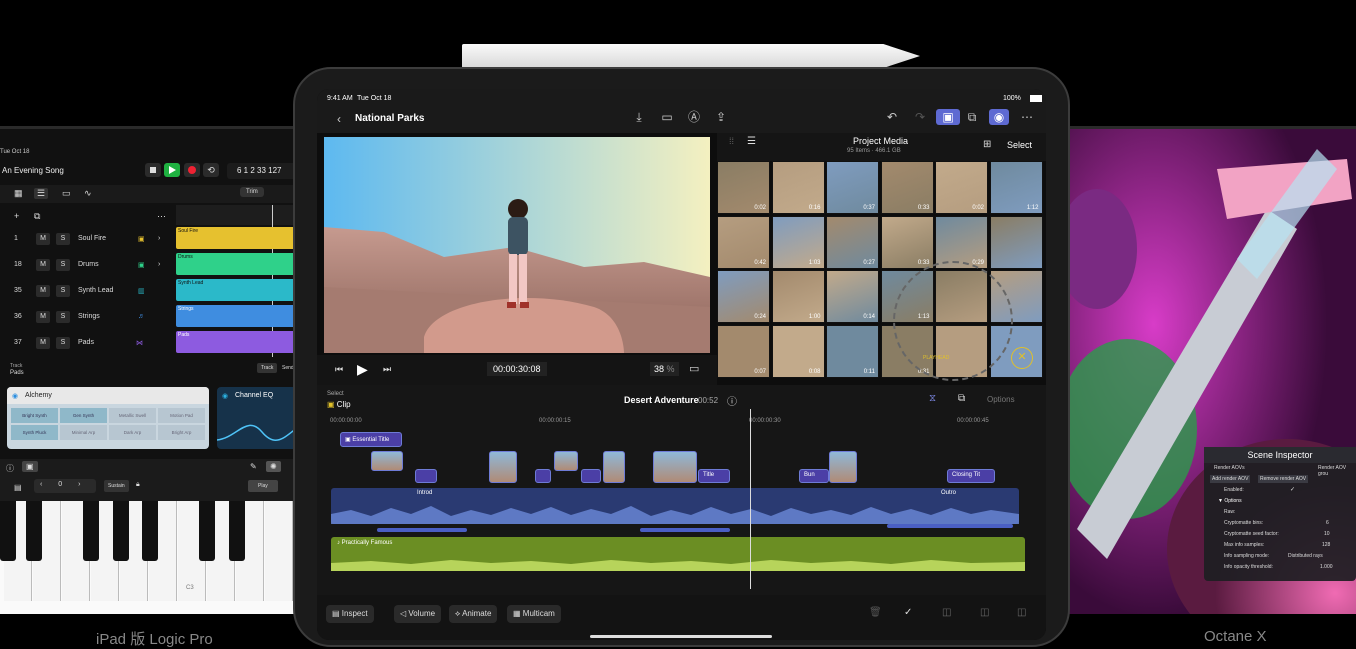 This screenshot has height=649, width=1356. I want to click on track-row: 18 M S Drums ▣ ›, so click(87, 265).